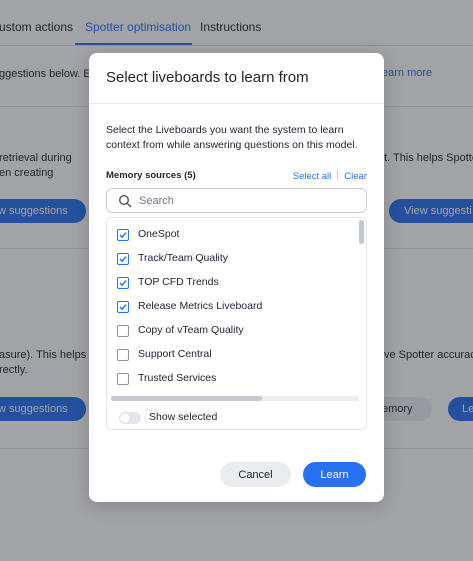 The width and height of the screenshot is (473, 561). What do you see at coordinates (231, 259) in the screenshot?
I see `list-item: Track/Team Quality` at bounding box center [231, 259].